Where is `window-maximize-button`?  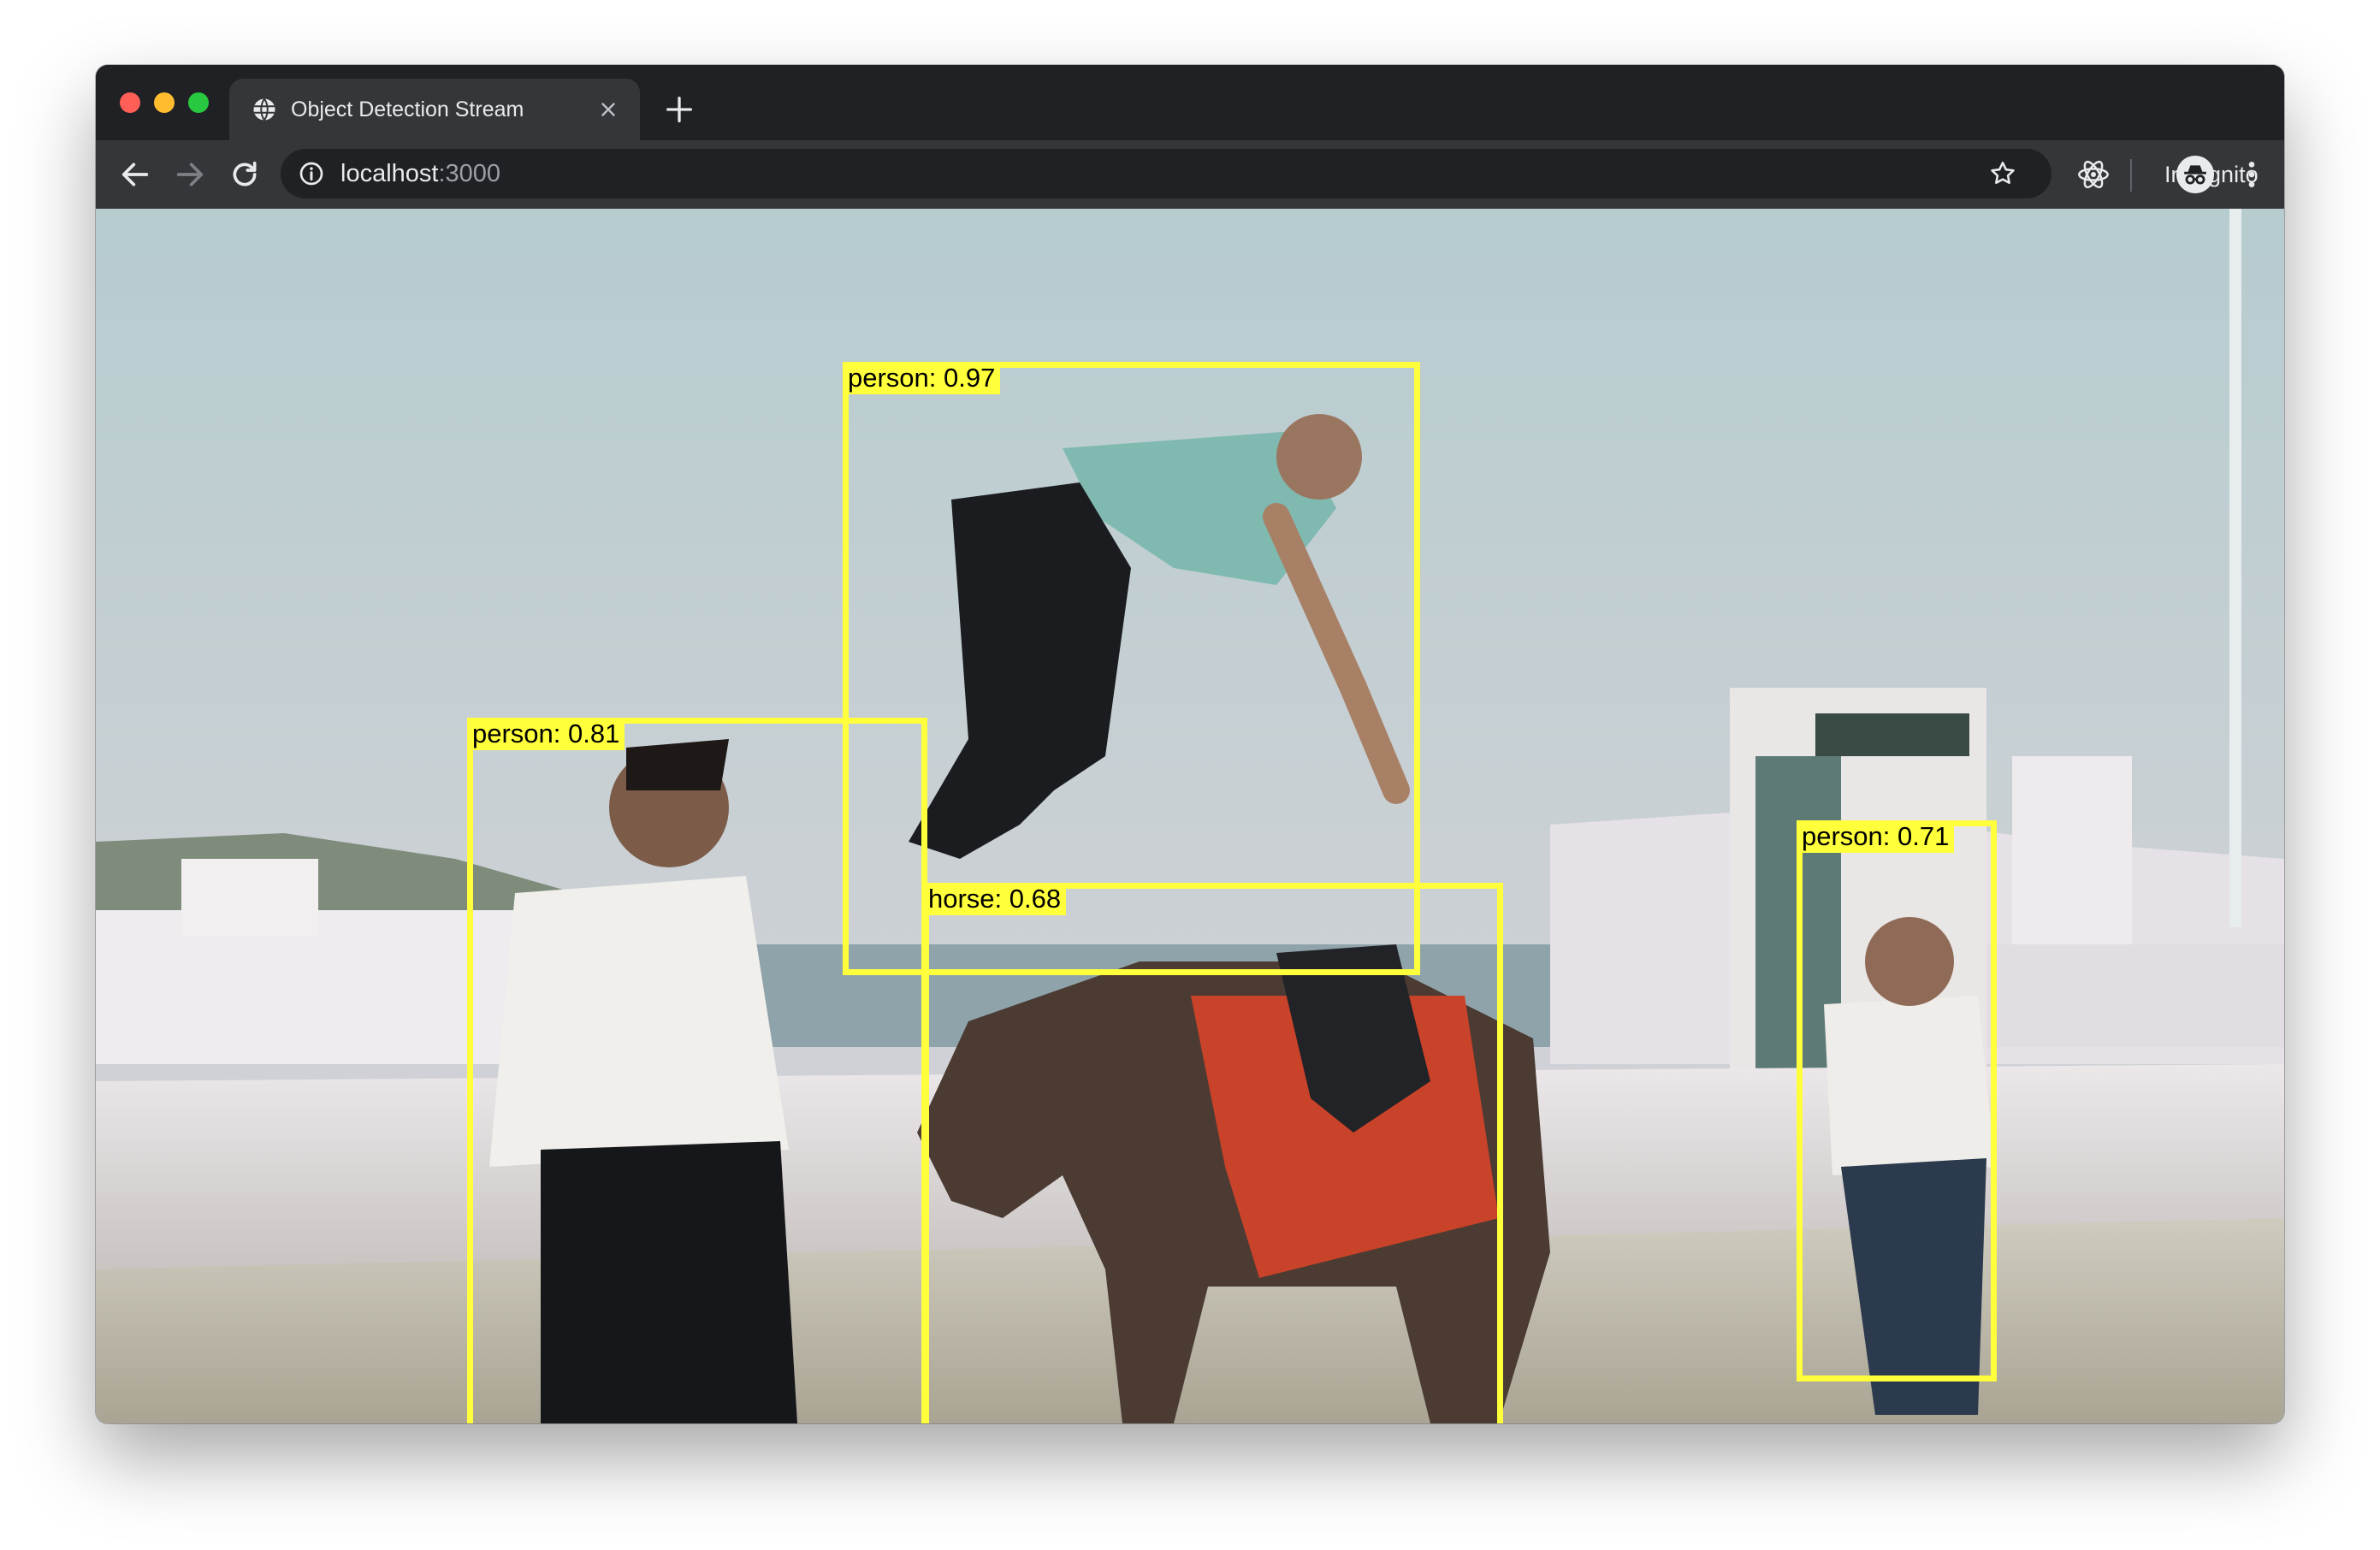 window-maximize-button is located at coordinates (198, 102).